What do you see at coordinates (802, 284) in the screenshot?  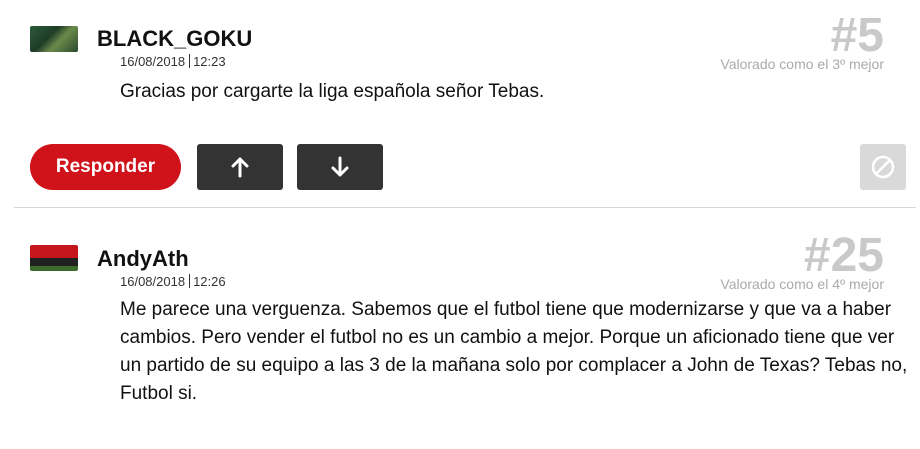 I see `comment-rank-text: Valorado como el 4º mejor` at bounding box center [802, 284].